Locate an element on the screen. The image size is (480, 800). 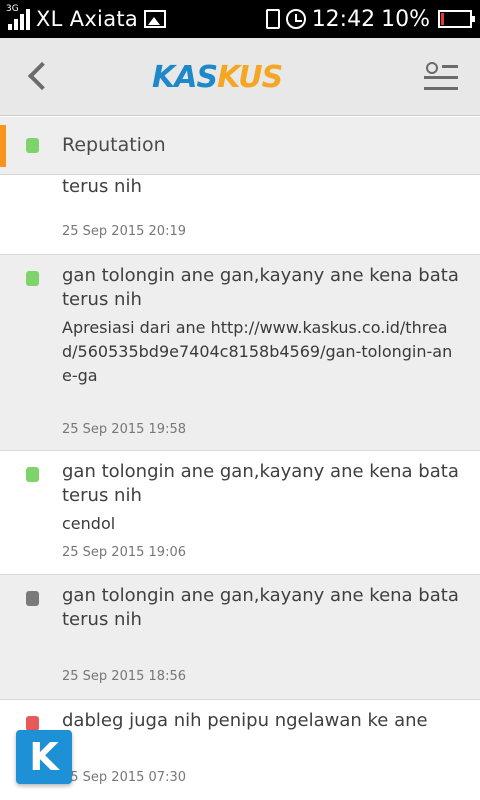
section-accent is located at coordinates (3, 146).